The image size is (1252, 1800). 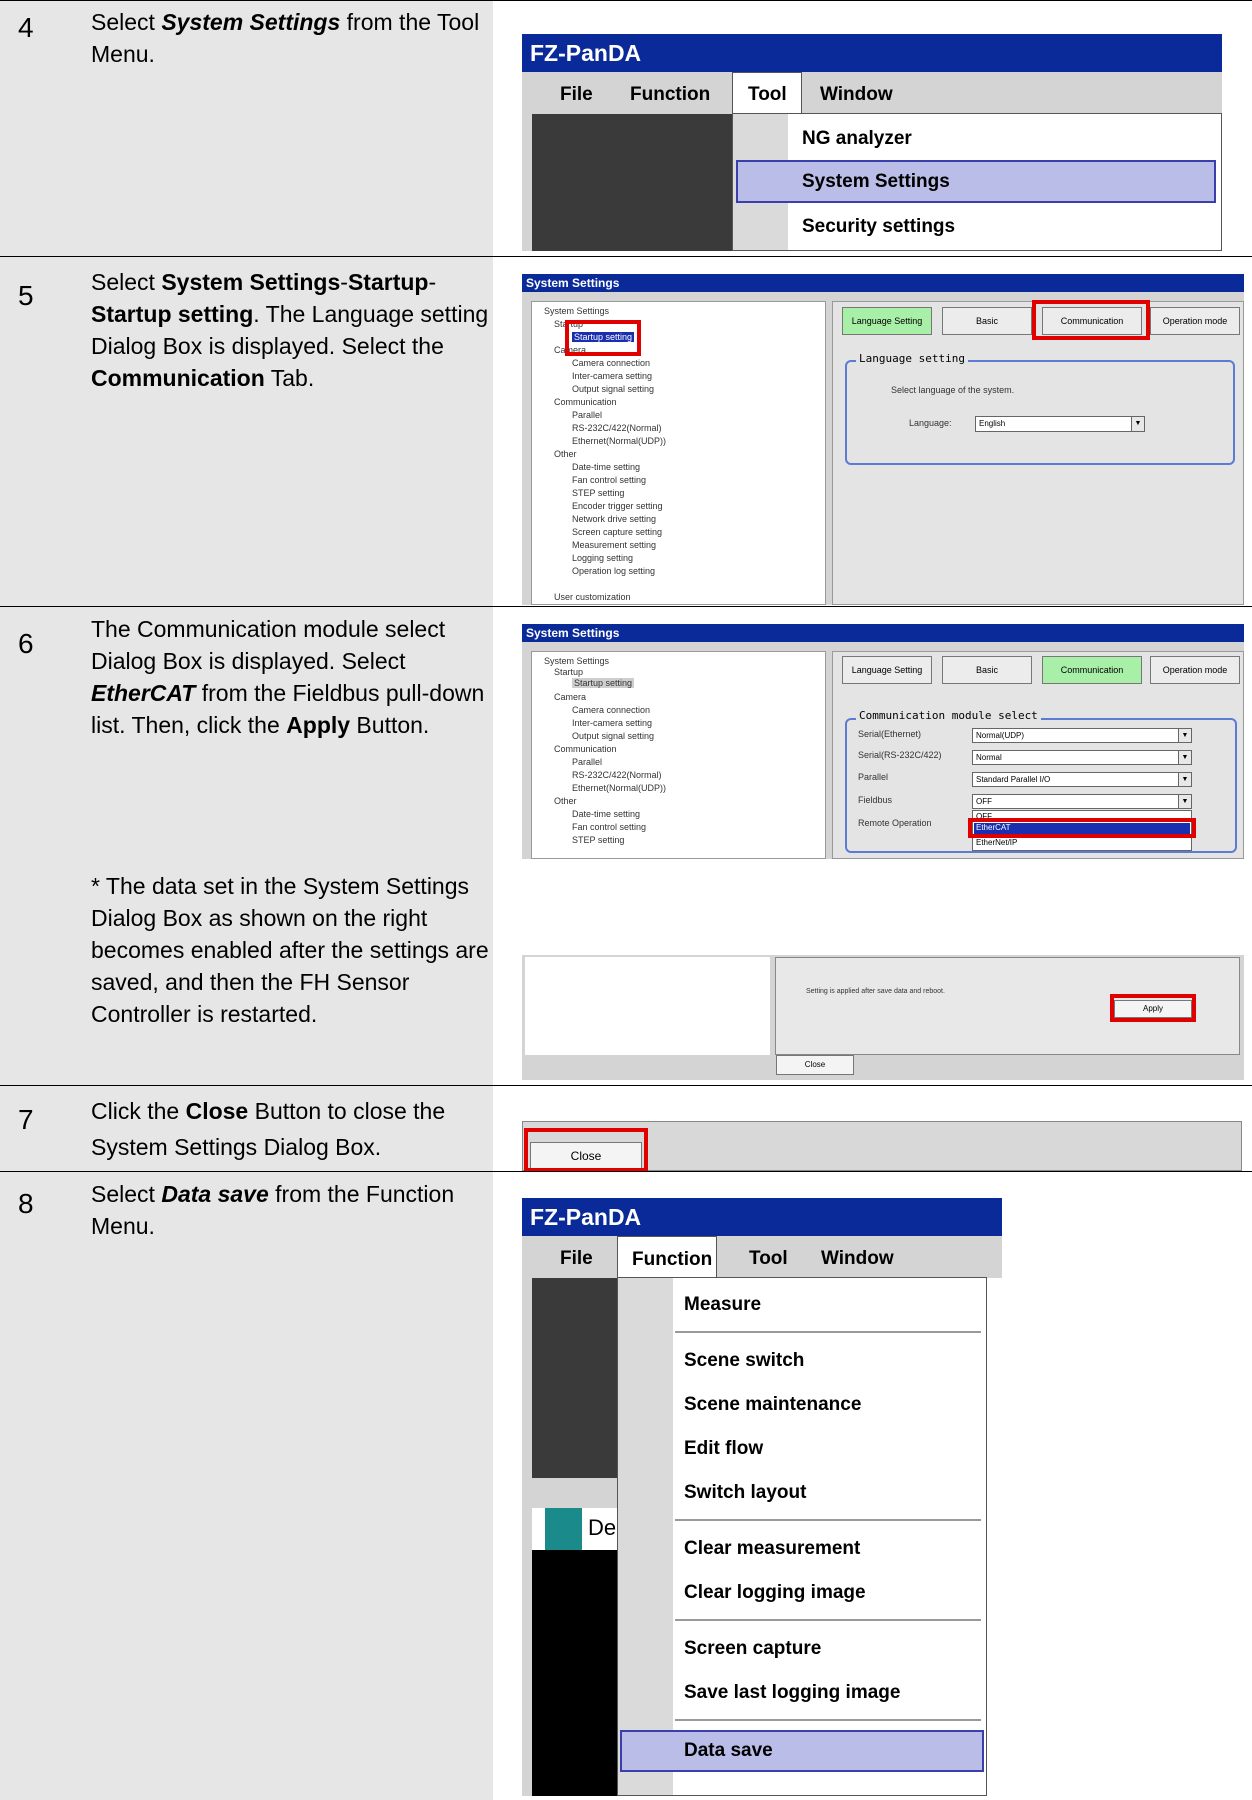 I want to click on menu-item-measure: Measure, so click(x=722, y=1305).